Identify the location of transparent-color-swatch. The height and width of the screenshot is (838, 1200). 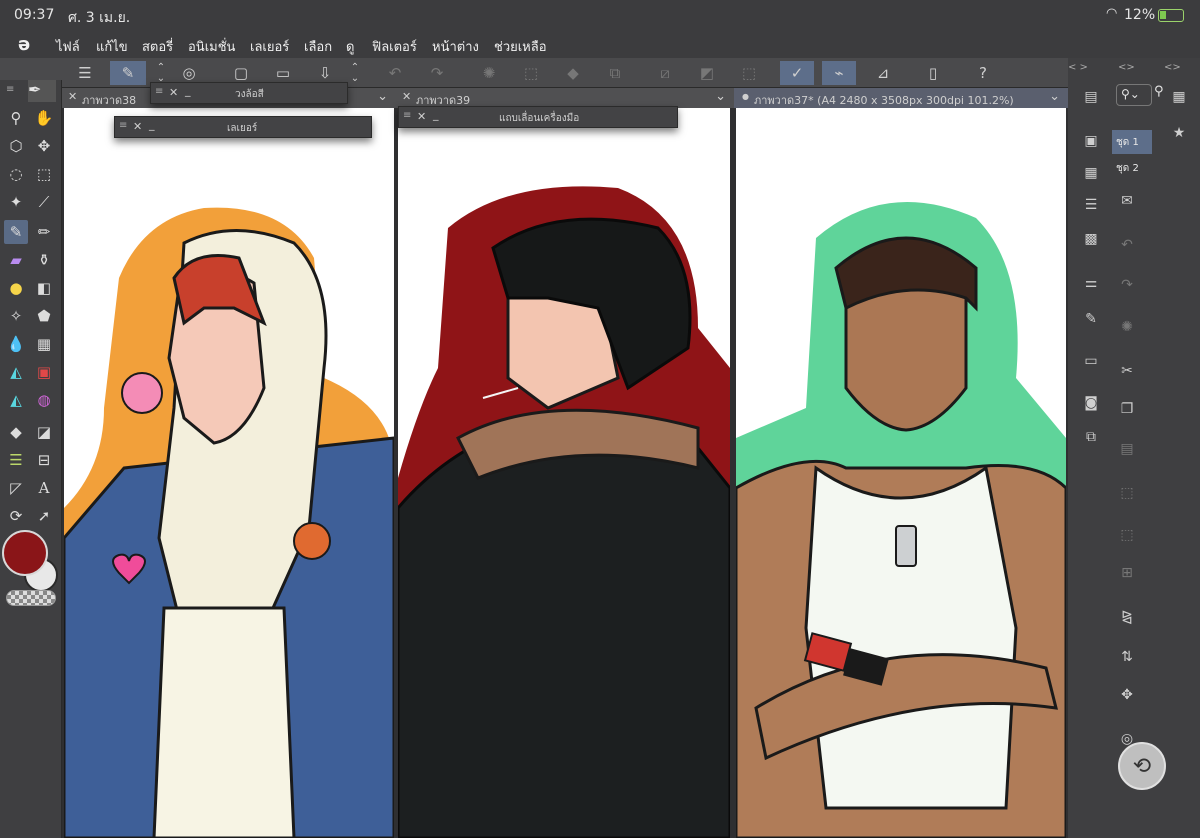
(31, 598).